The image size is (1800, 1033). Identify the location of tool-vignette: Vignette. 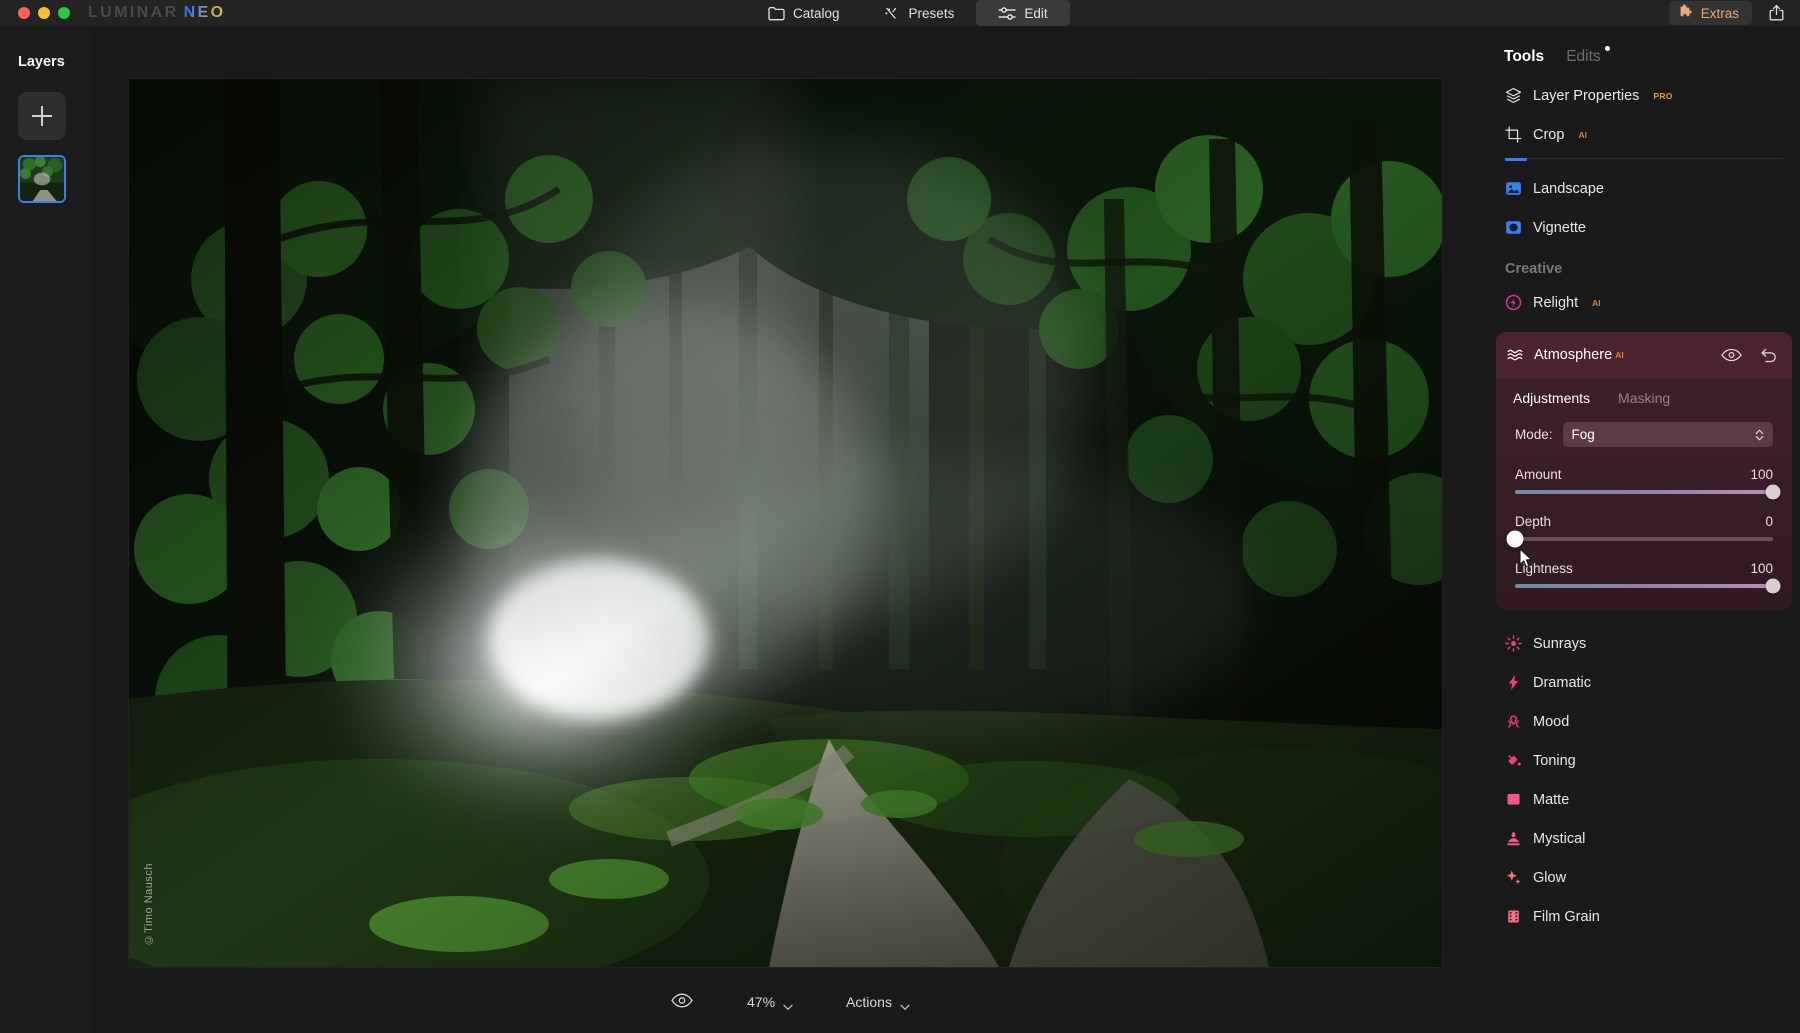
(1644, 227).